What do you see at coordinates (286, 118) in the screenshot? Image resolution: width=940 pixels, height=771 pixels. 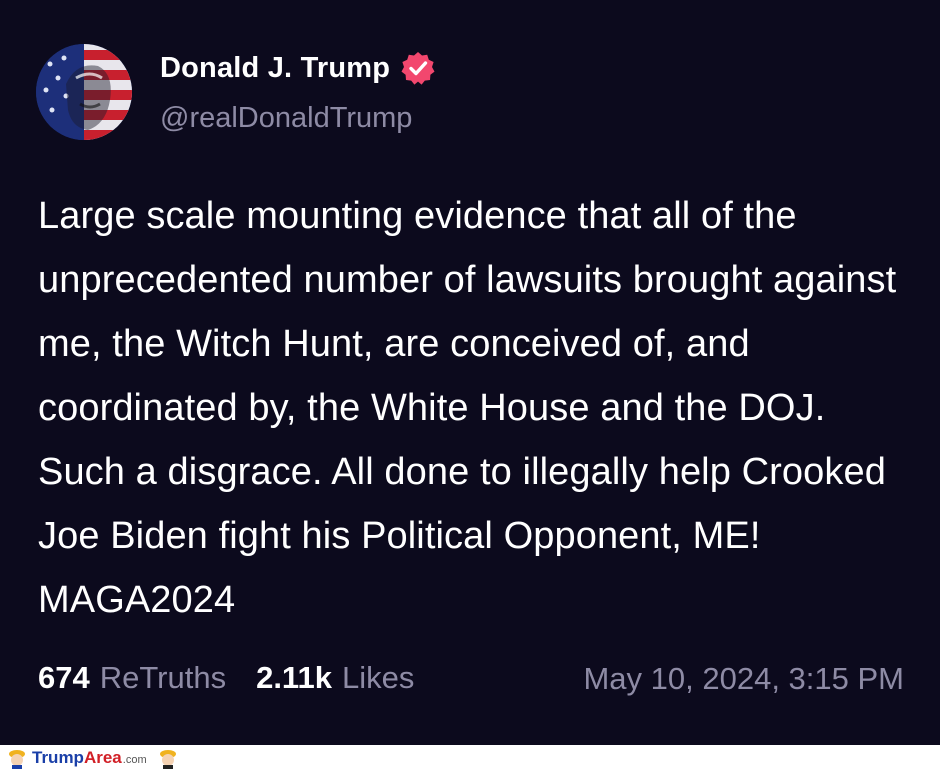 I see `author-handle: @realDonaldTrump` at bounding box center [286, 118].